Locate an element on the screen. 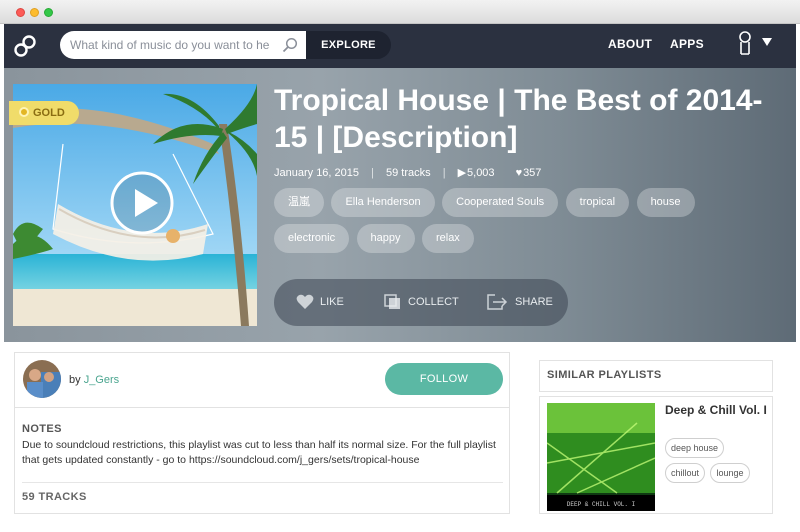 Image resolution: width=800 pixels, height=532 pixels. collect-icon is located at coordinates (392, 302).